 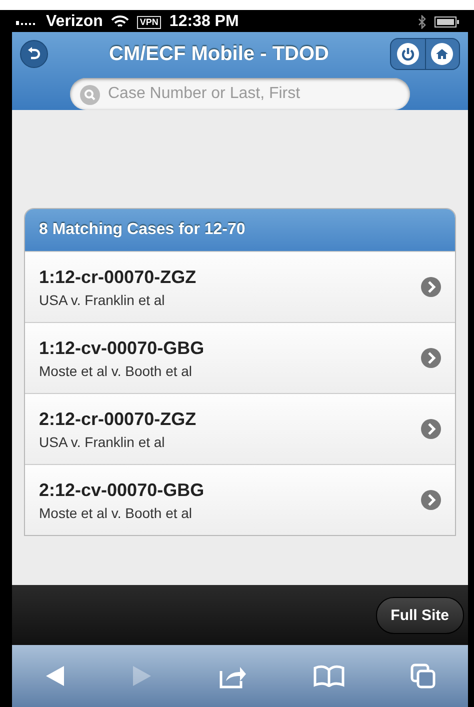 I want to click on search-field: Case Number or Last, First, so click(x=240, y=94).